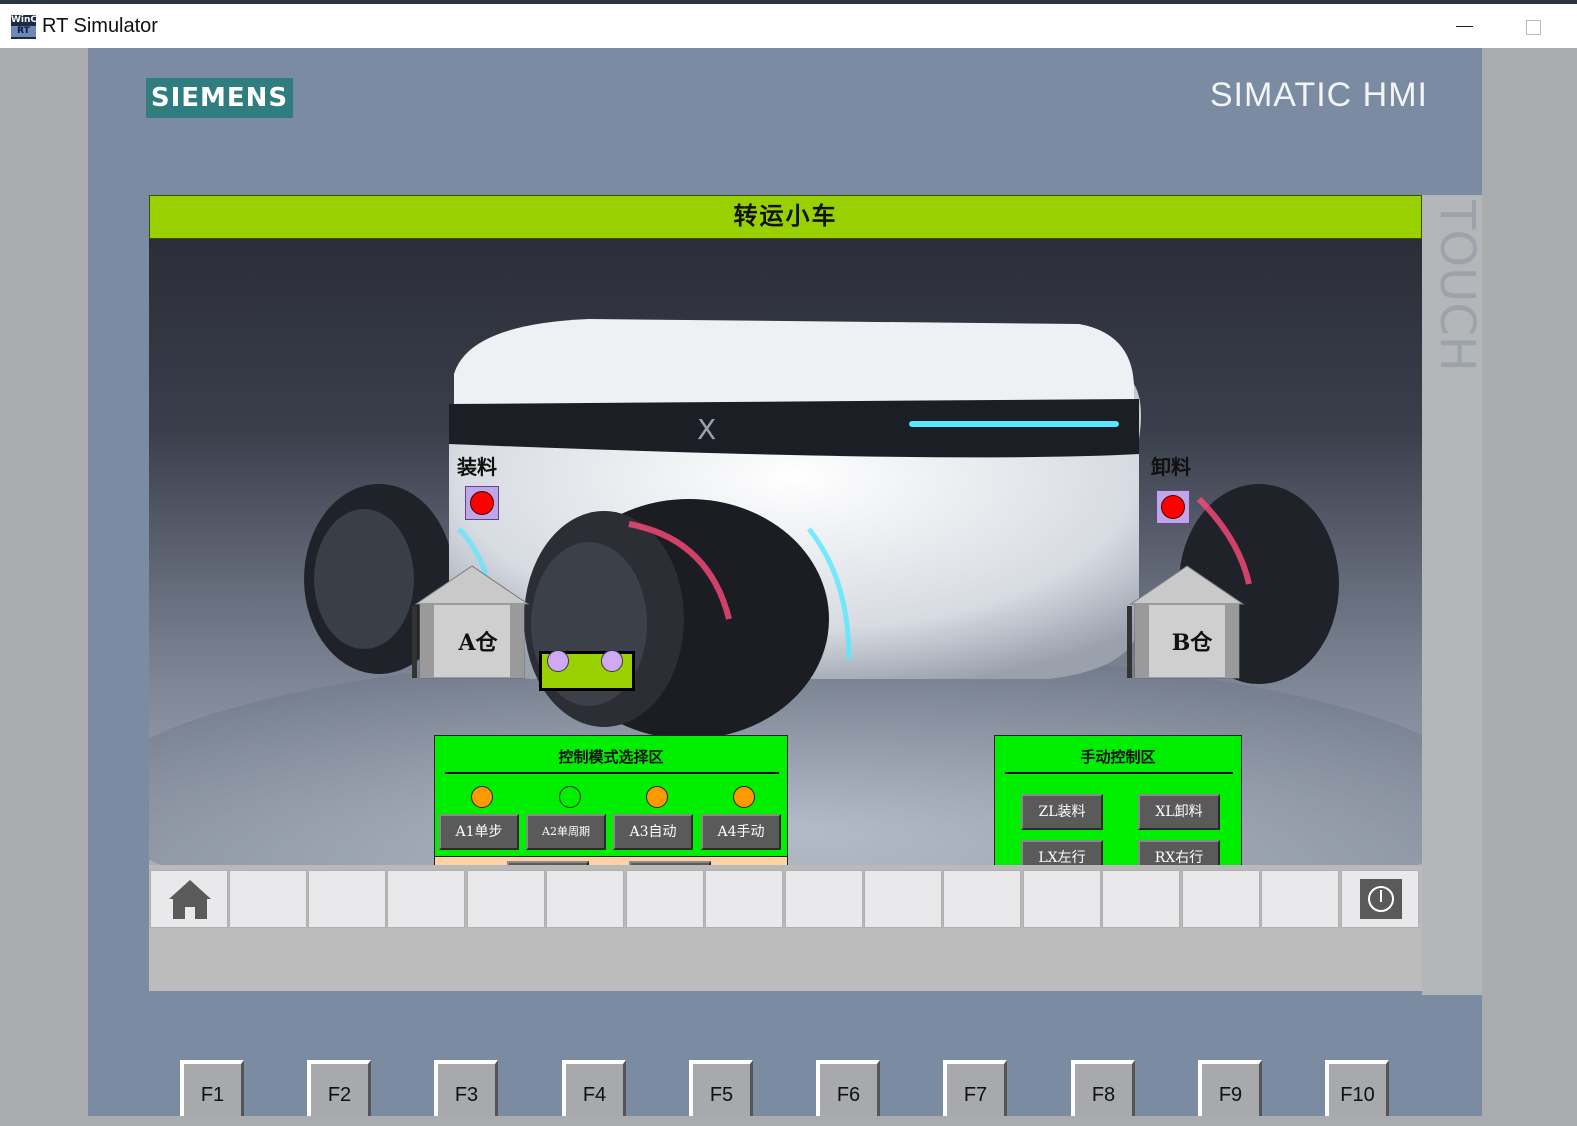  What do you see at coordinates (788, 26) in the screenshot?
I see `title-bar: WinC RT RT Simulator` at bounding box center [788, 26].